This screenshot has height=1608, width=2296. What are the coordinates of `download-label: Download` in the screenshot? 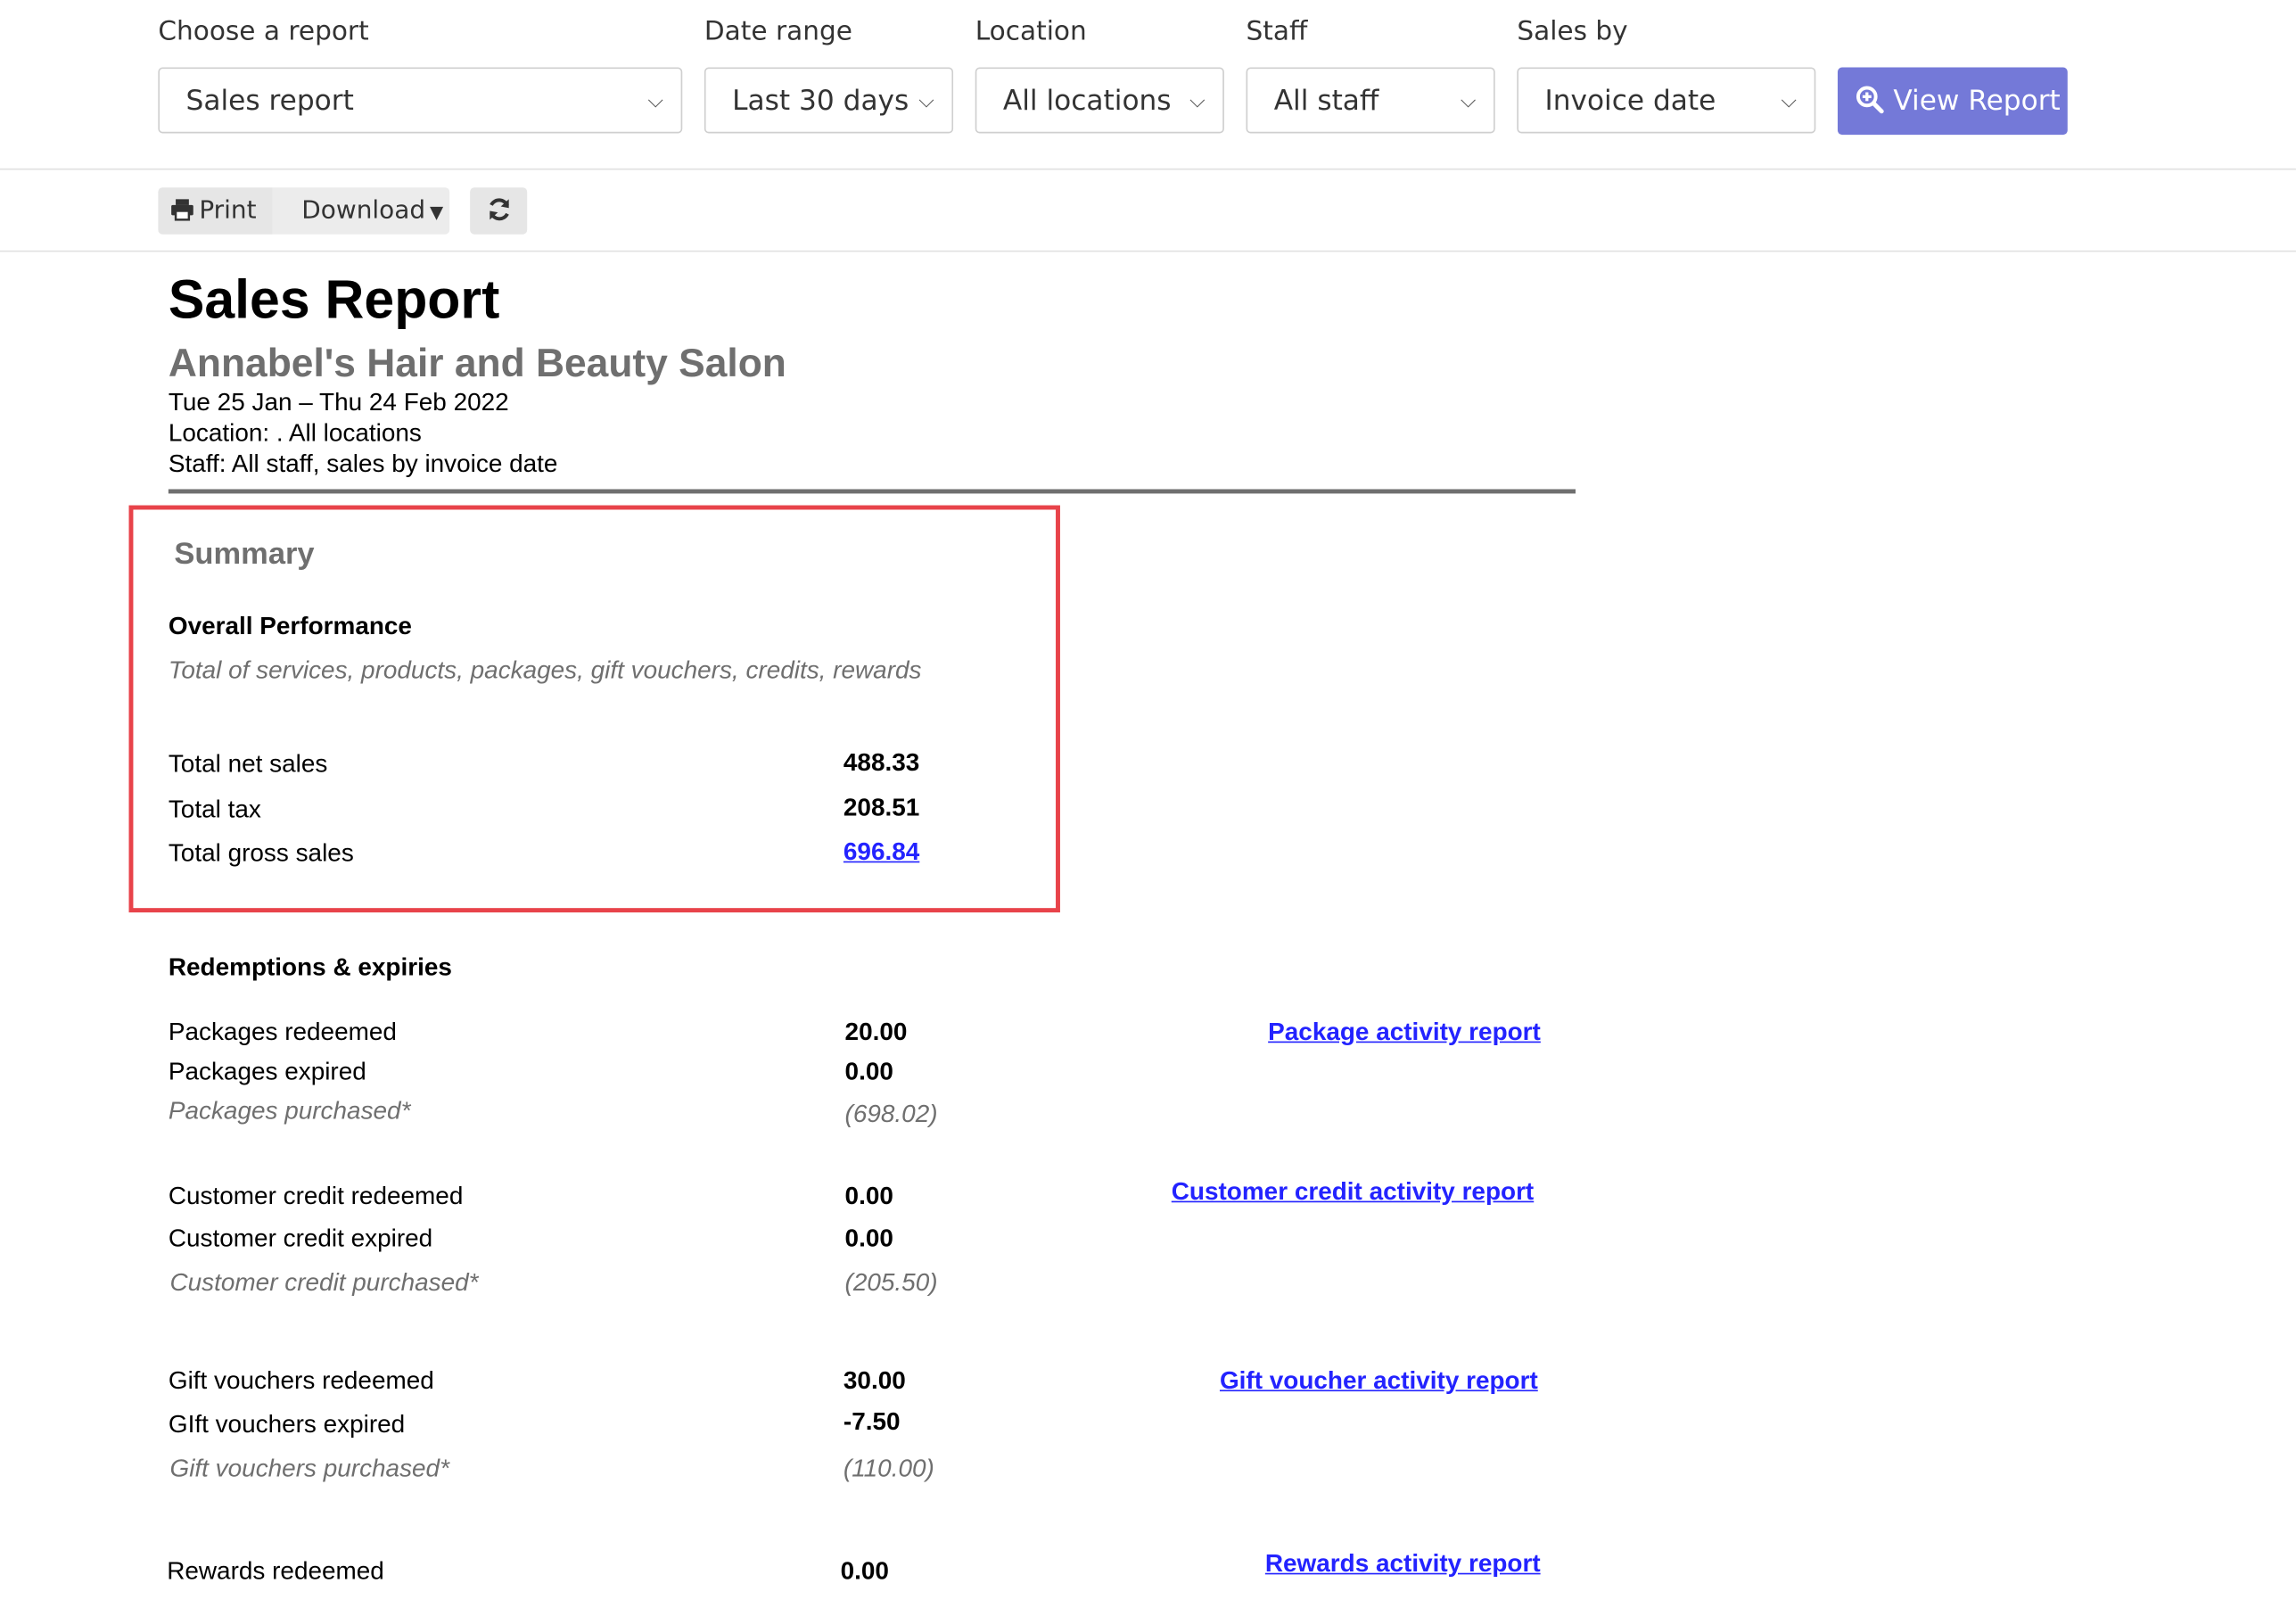 It's located at (363, 211).